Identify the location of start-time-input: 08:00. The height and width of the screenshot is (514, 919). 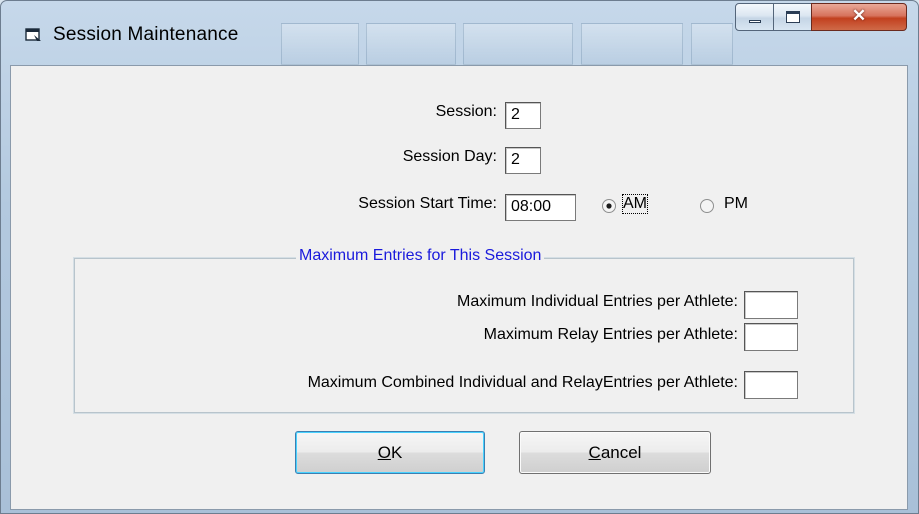
(540, 207).